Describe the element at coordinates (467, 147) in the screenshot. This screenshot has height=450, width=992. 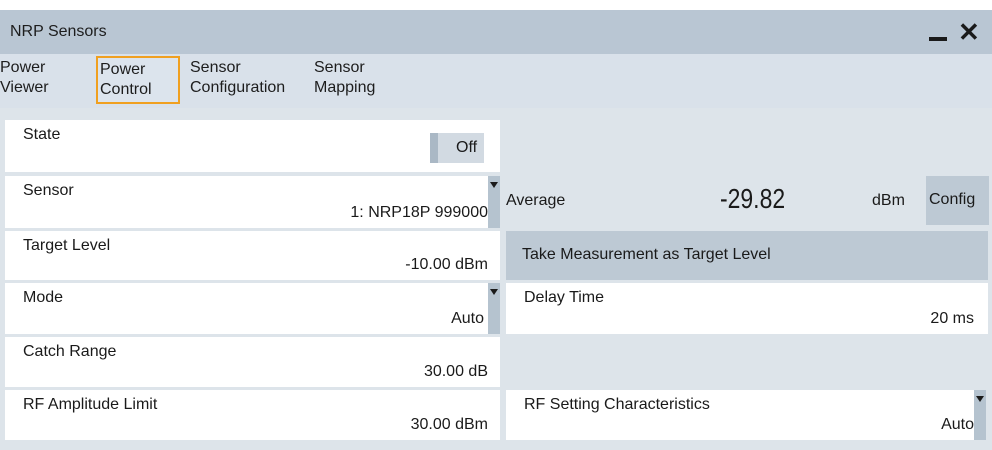
I see `state-toggle-label: Off` at that location.